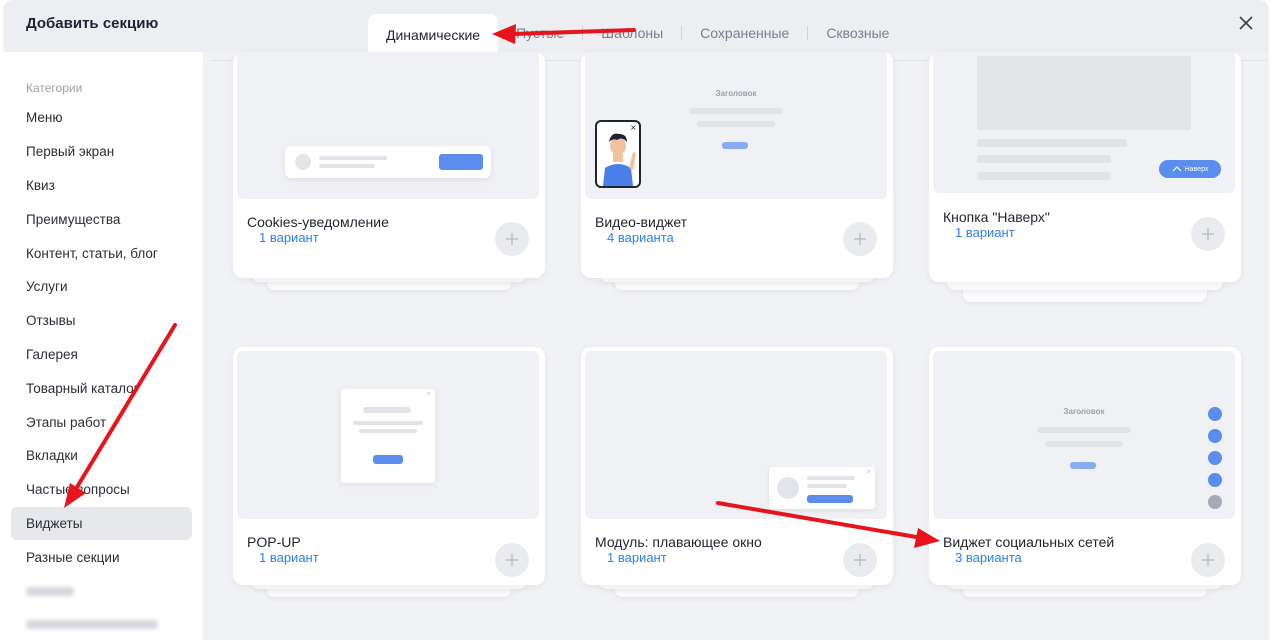  I want to click on card-body: × Модуль: плавающее окно 1 вариант, so click(737, 466).